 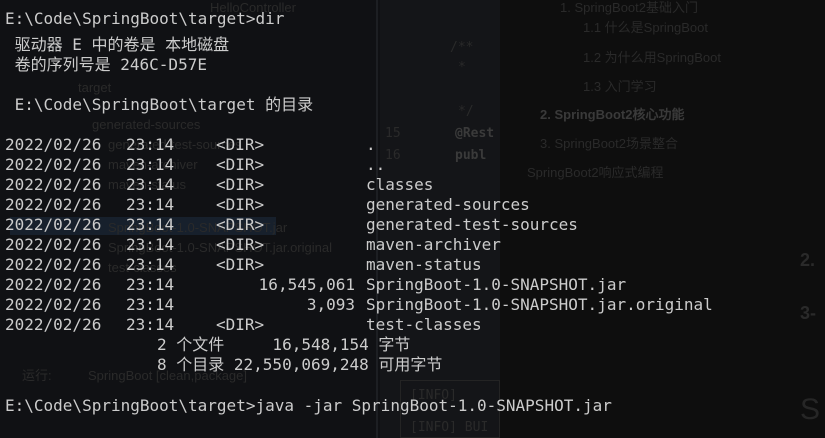 What do you see at coordinates (159, 104) in the screenshot?
I see `directory-header: E:\Code\SpringBoot\target 的目录` at bounding box center [159, 104].